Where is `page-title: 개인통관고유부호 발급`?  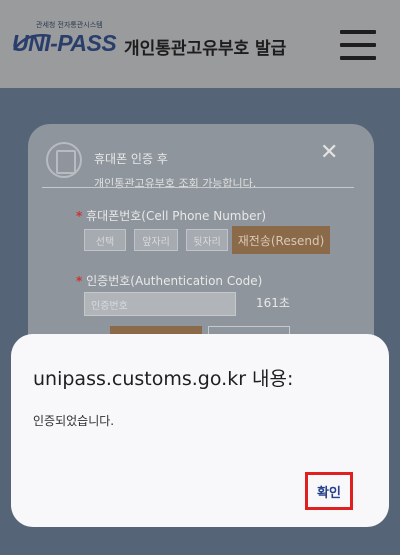
page-title: 개인통관고유부호 발급 is located at coordinates (205, 49).